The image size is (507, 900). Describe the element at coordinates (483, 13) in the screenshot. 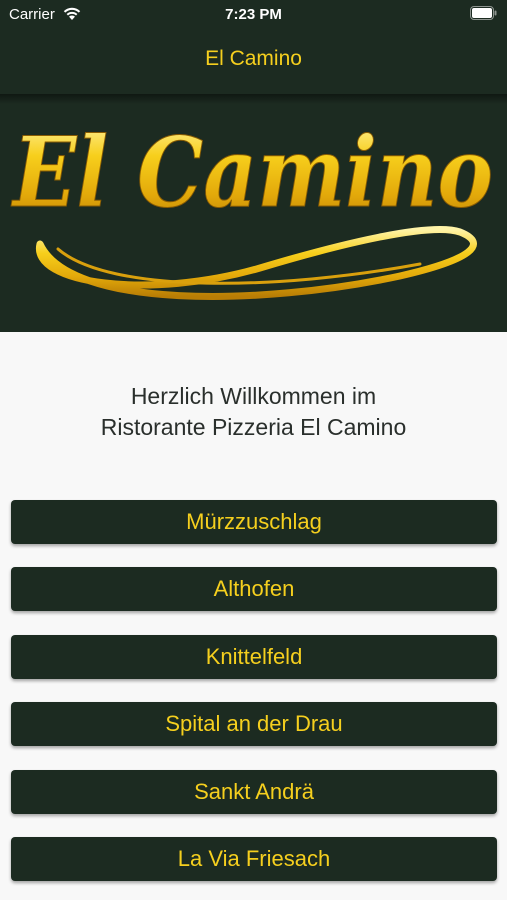

I see `battery-icon` at that location.